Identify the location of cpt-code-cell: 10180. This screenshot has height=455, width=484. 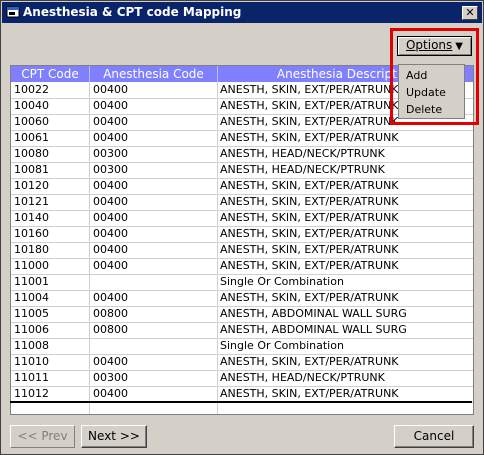
(31, 249).